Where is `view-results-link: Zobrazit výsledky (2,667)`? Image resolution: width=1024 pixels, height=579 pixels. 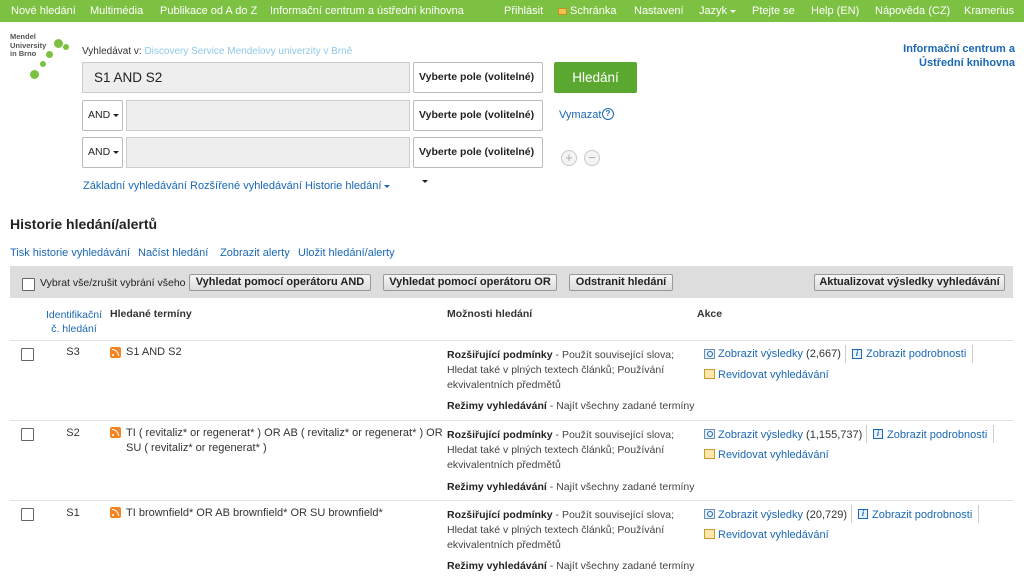 view-results-link: Zobrazit výsledky (2,667) is located at coordinates (779, 354).